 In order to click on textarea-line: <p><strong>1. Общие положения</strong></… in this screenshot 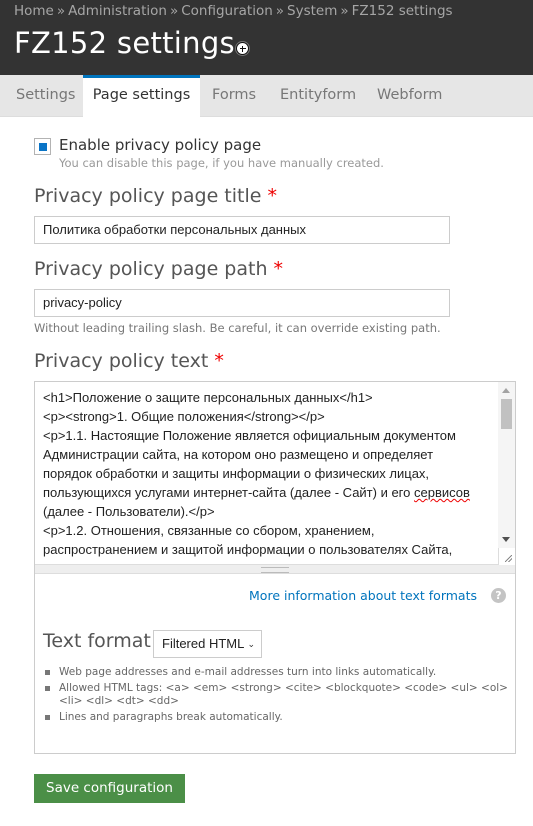, I will do `click(184, 416)`.